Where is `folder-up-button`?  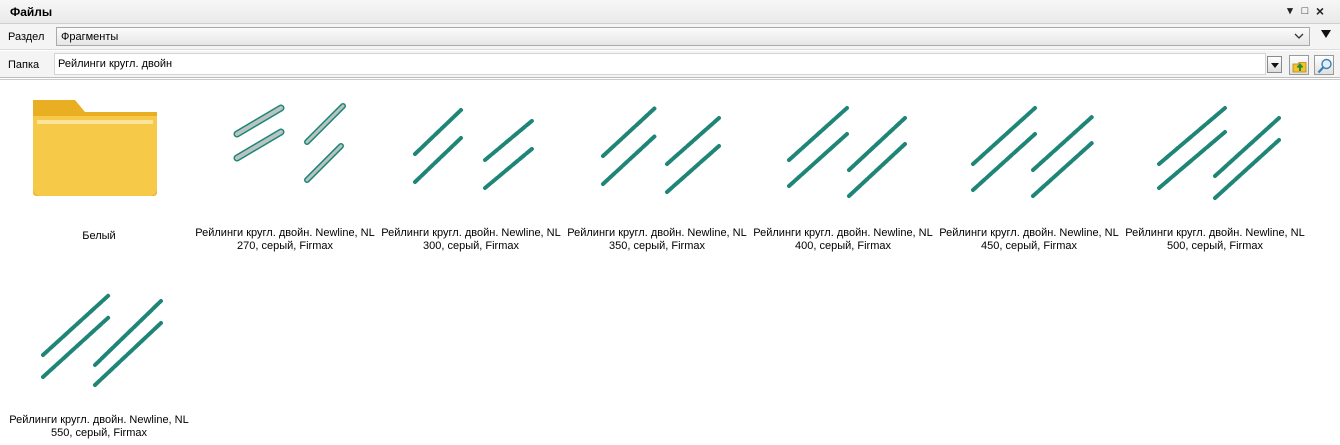
folder-up-button is located at coordinates (1299, 65).